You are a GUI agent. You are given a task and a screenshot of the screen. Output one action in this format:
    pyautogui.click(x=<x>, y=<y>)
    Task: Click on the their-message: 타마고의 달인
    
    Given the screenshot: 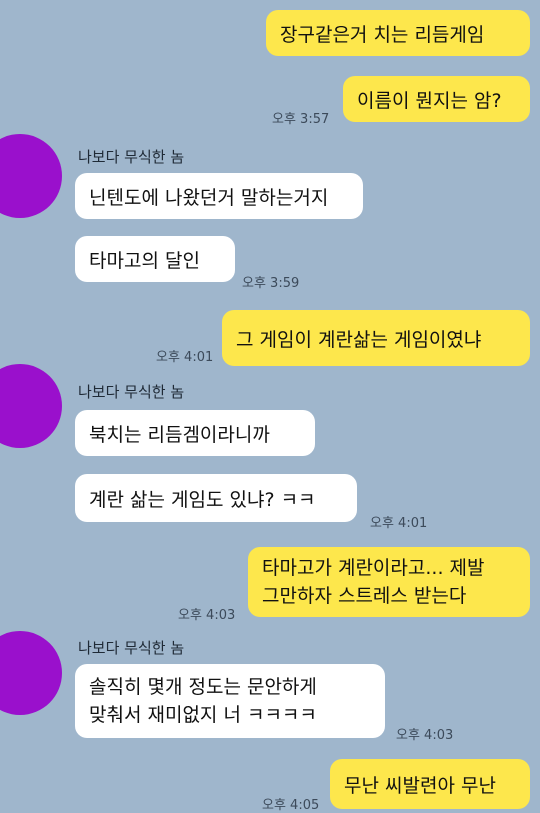 What is the action you would take?
    pyautogui.click(x=155, y=259)
    